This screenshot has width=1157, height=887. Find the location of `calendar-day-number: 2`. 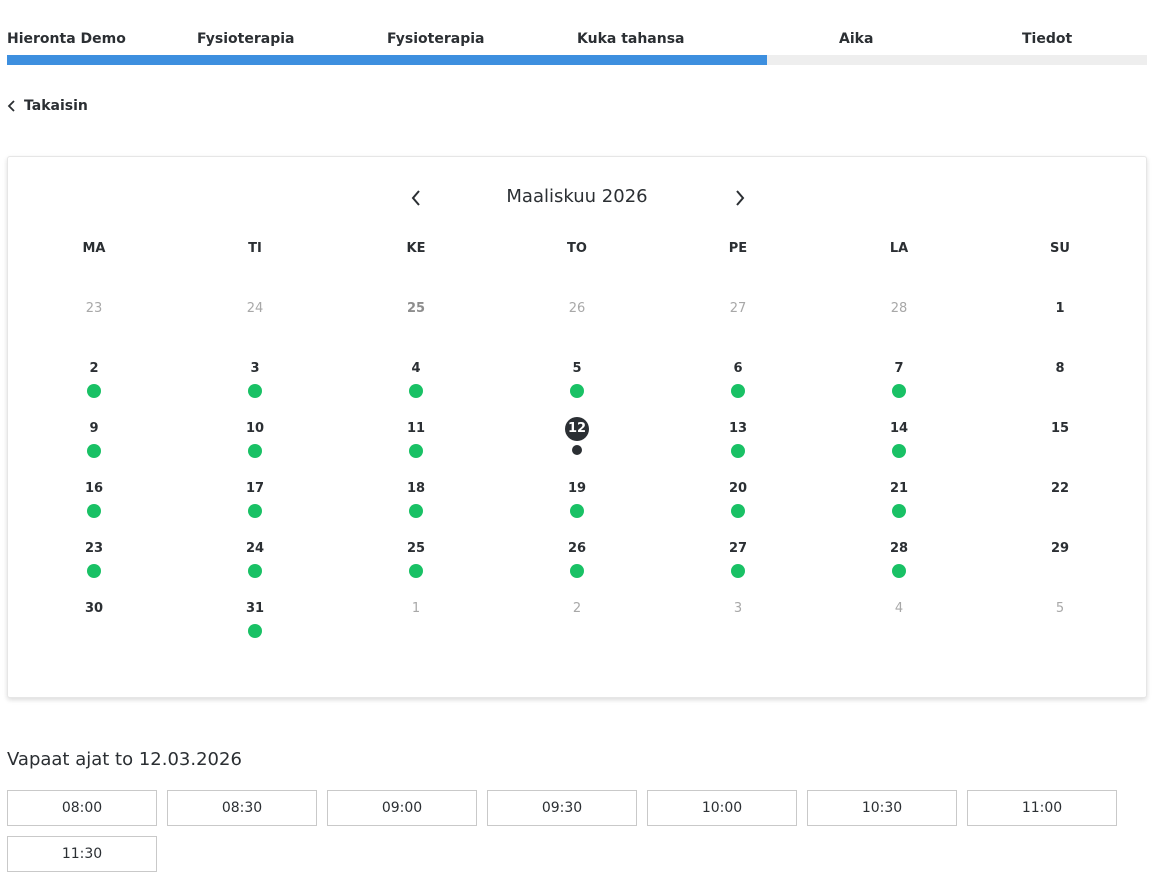

calendar-day-number: 2 is located at coordinates (577, 608).